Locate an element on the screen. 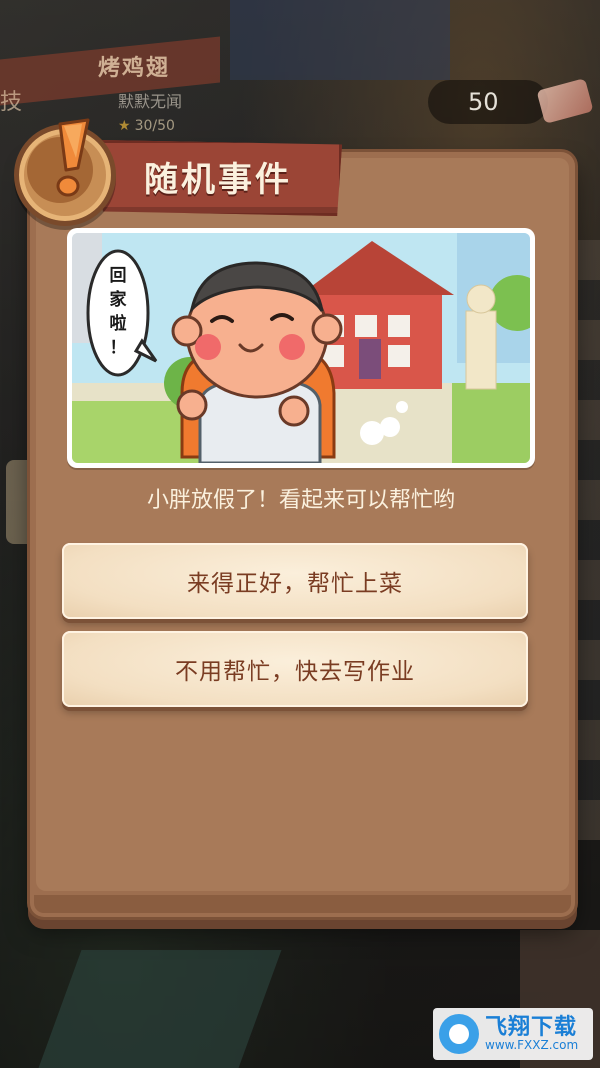 The image size is (600, 1068). option-help-serve-button: 来得正好，帮忙上菜 is located at coordinates (295, 581).